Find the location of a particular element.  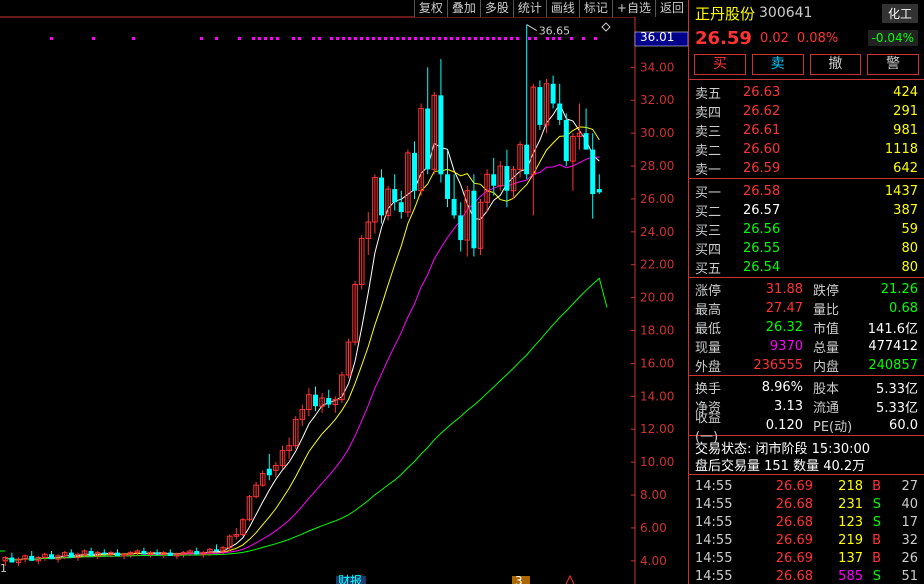

sector-change: -0.04% is located at coordinates (892, 38).